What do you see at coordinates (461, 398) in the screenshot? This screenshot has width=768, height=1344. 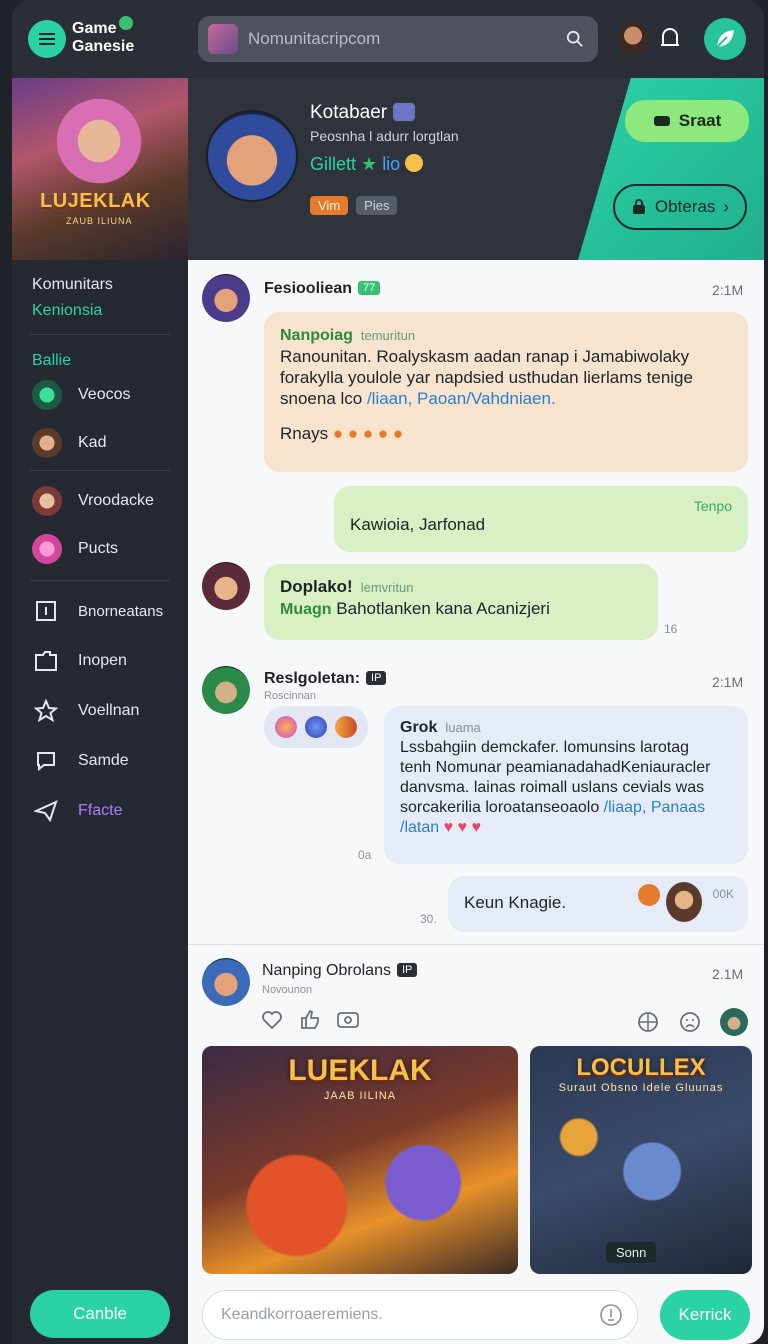 I see `message-link: /liaan, Paoan/Vahdniaen.` at bounding box center [461, 398].